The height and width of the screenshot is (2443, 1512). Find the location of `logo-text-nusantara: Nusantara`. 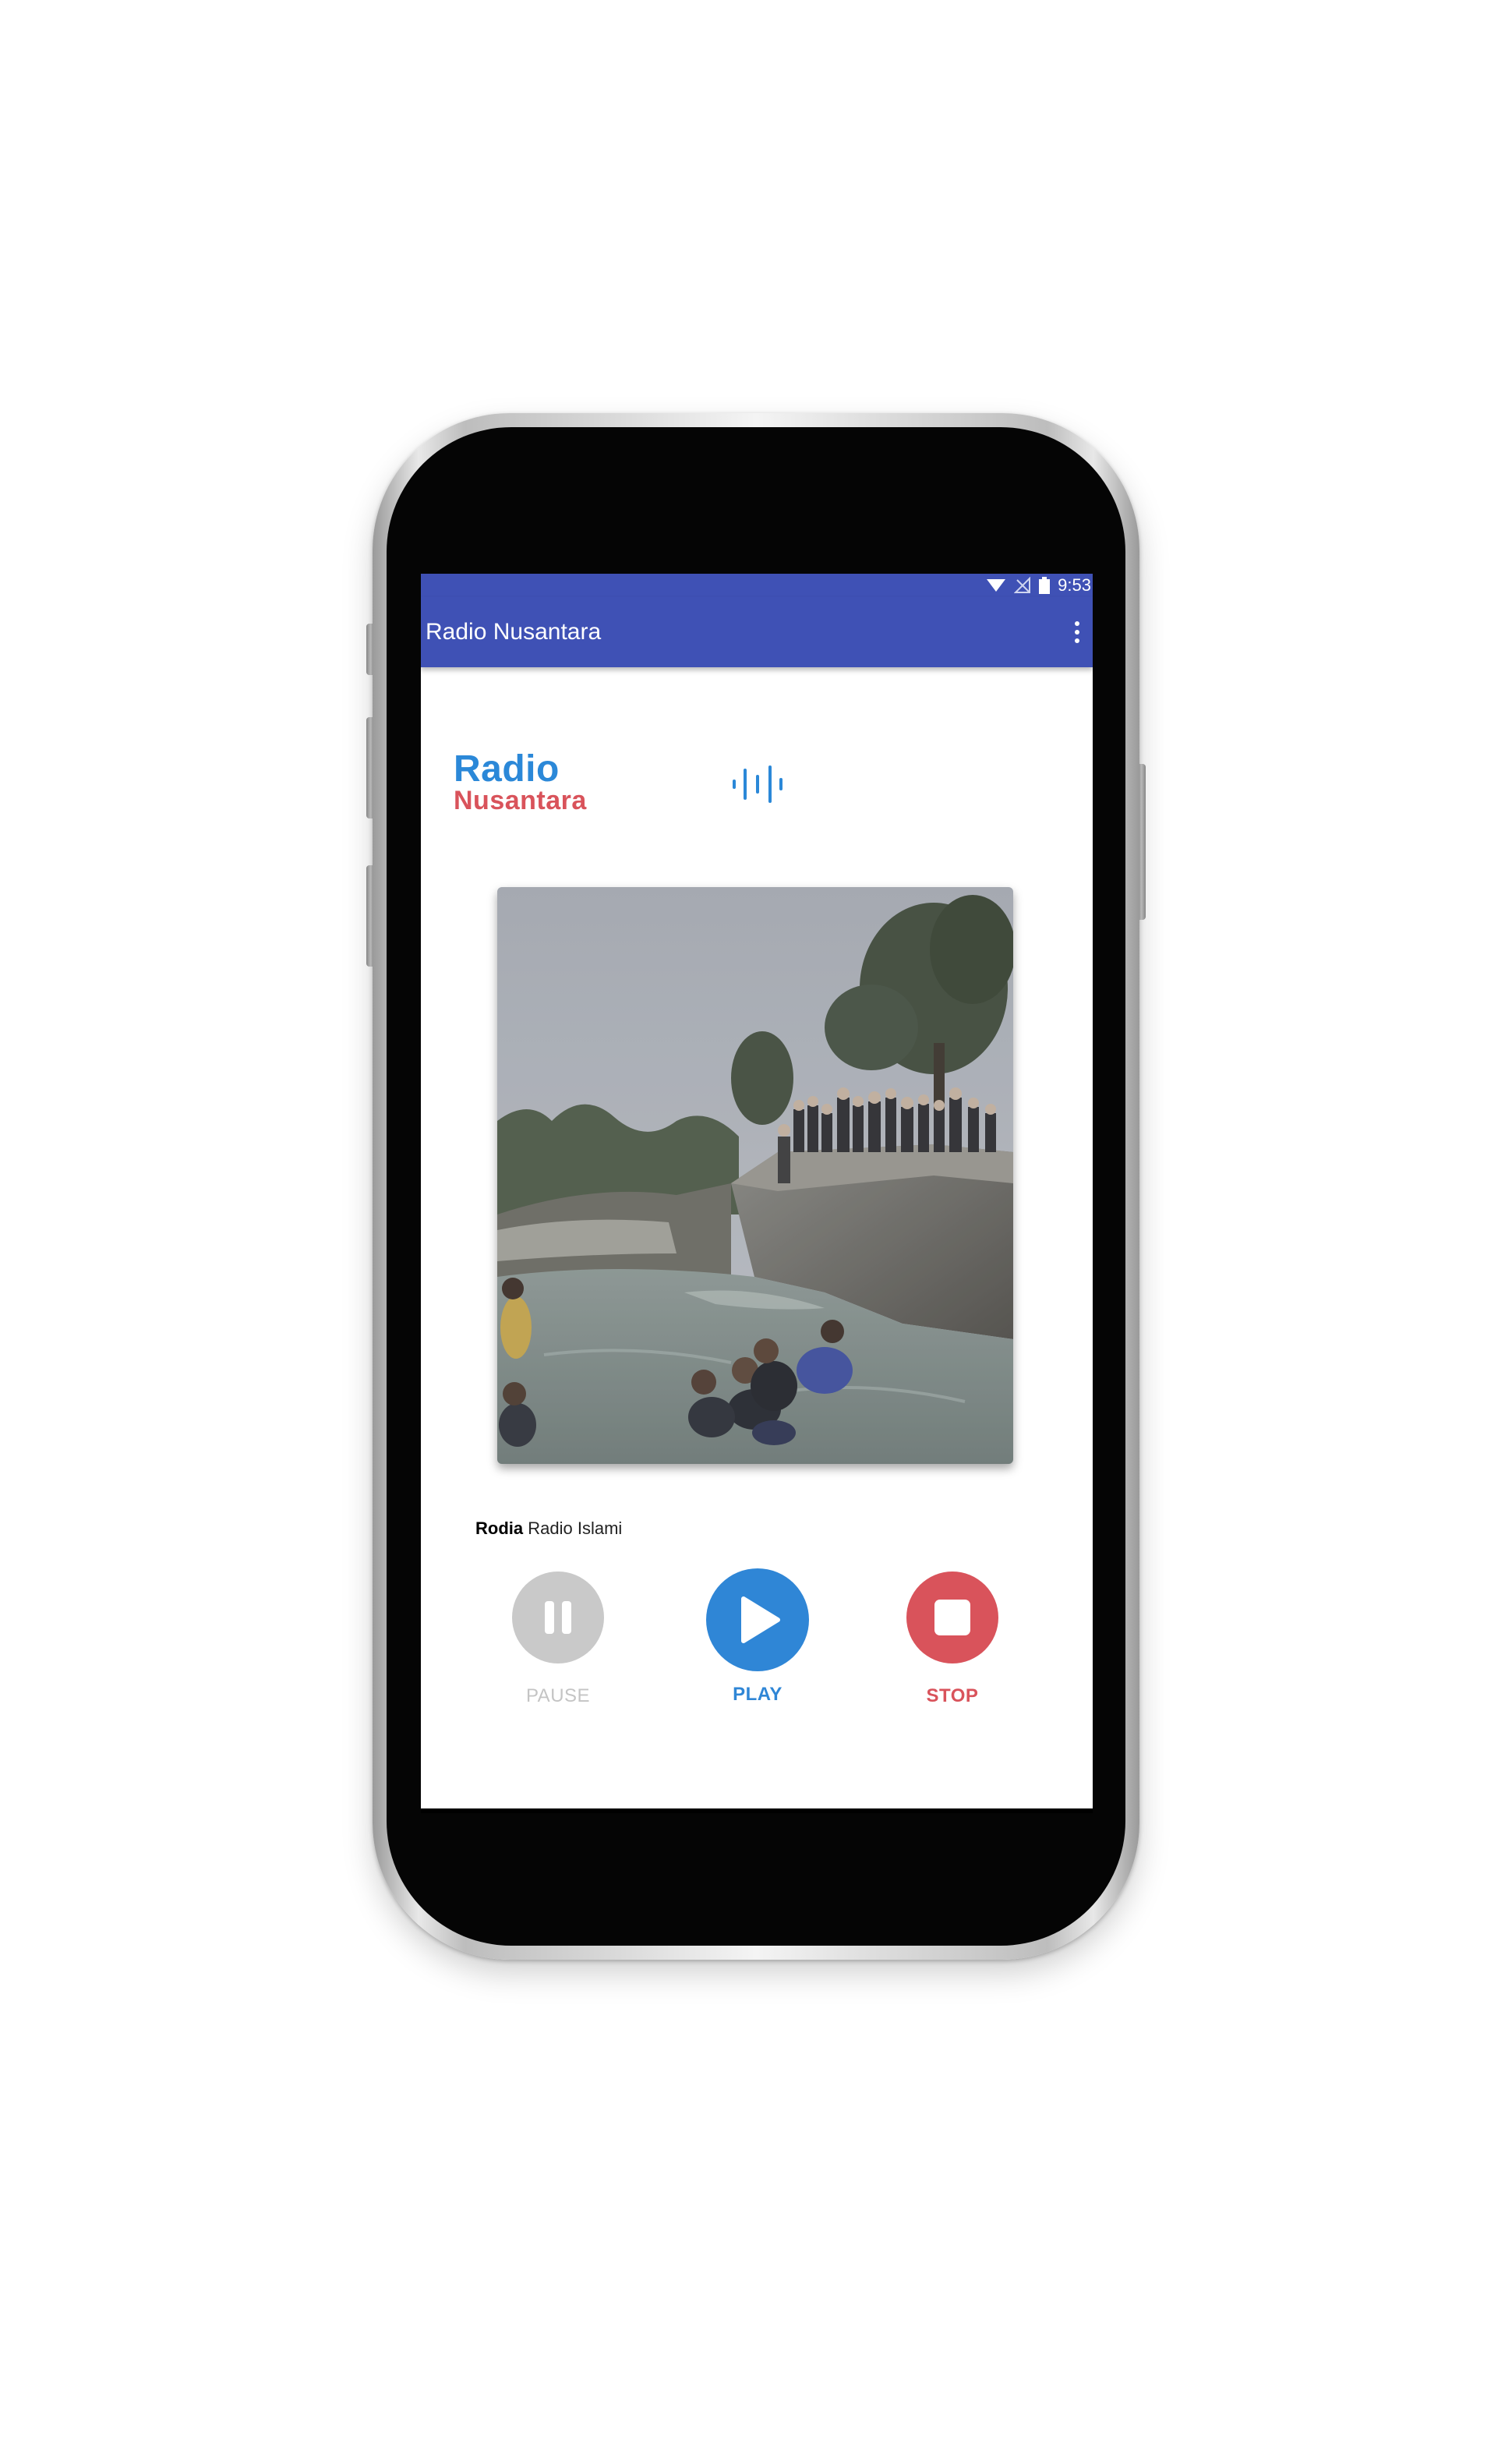

logo-text-nusantara: Nusantara is located at coordinates (520, 801).